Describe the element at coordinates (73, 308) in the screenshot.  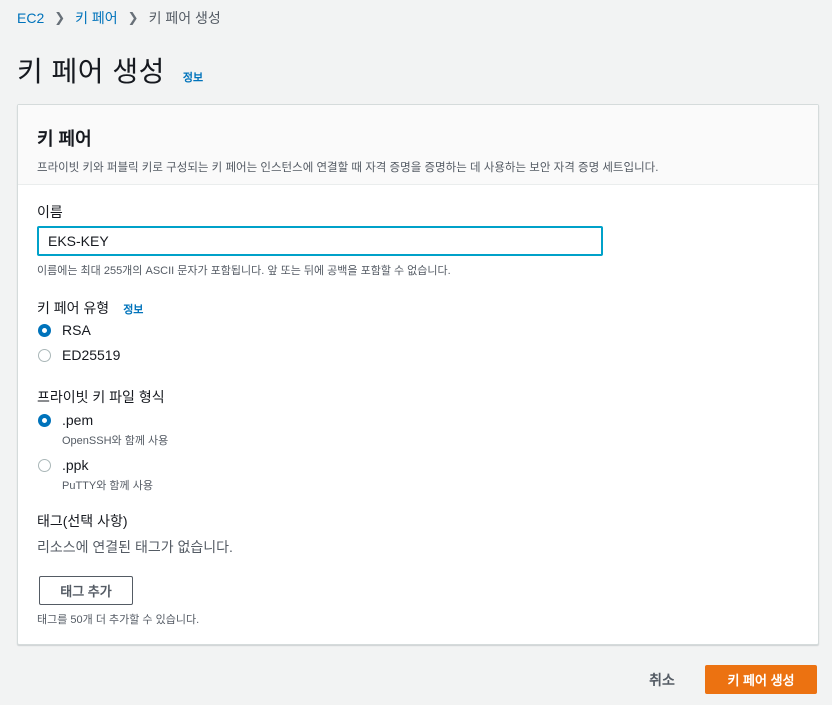
I see `key-type-label: 키 페어 유형` at that location.